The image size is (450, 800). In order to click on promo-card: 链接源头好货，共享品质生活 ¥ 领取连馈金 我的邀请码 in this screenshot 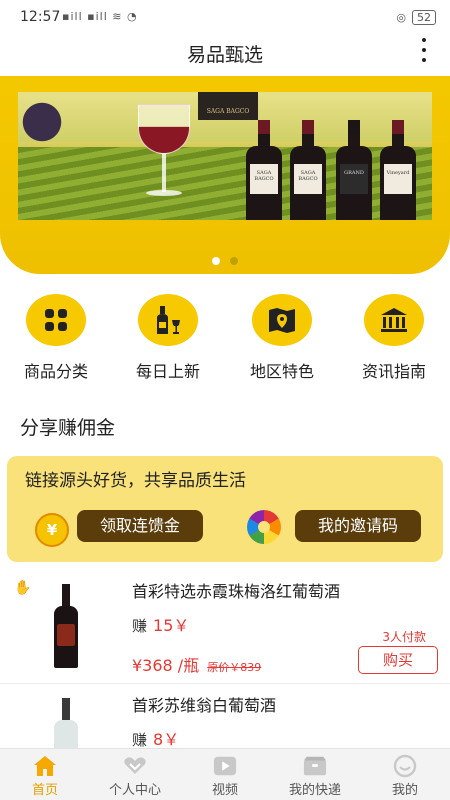, I will do `click(225, 509)`.